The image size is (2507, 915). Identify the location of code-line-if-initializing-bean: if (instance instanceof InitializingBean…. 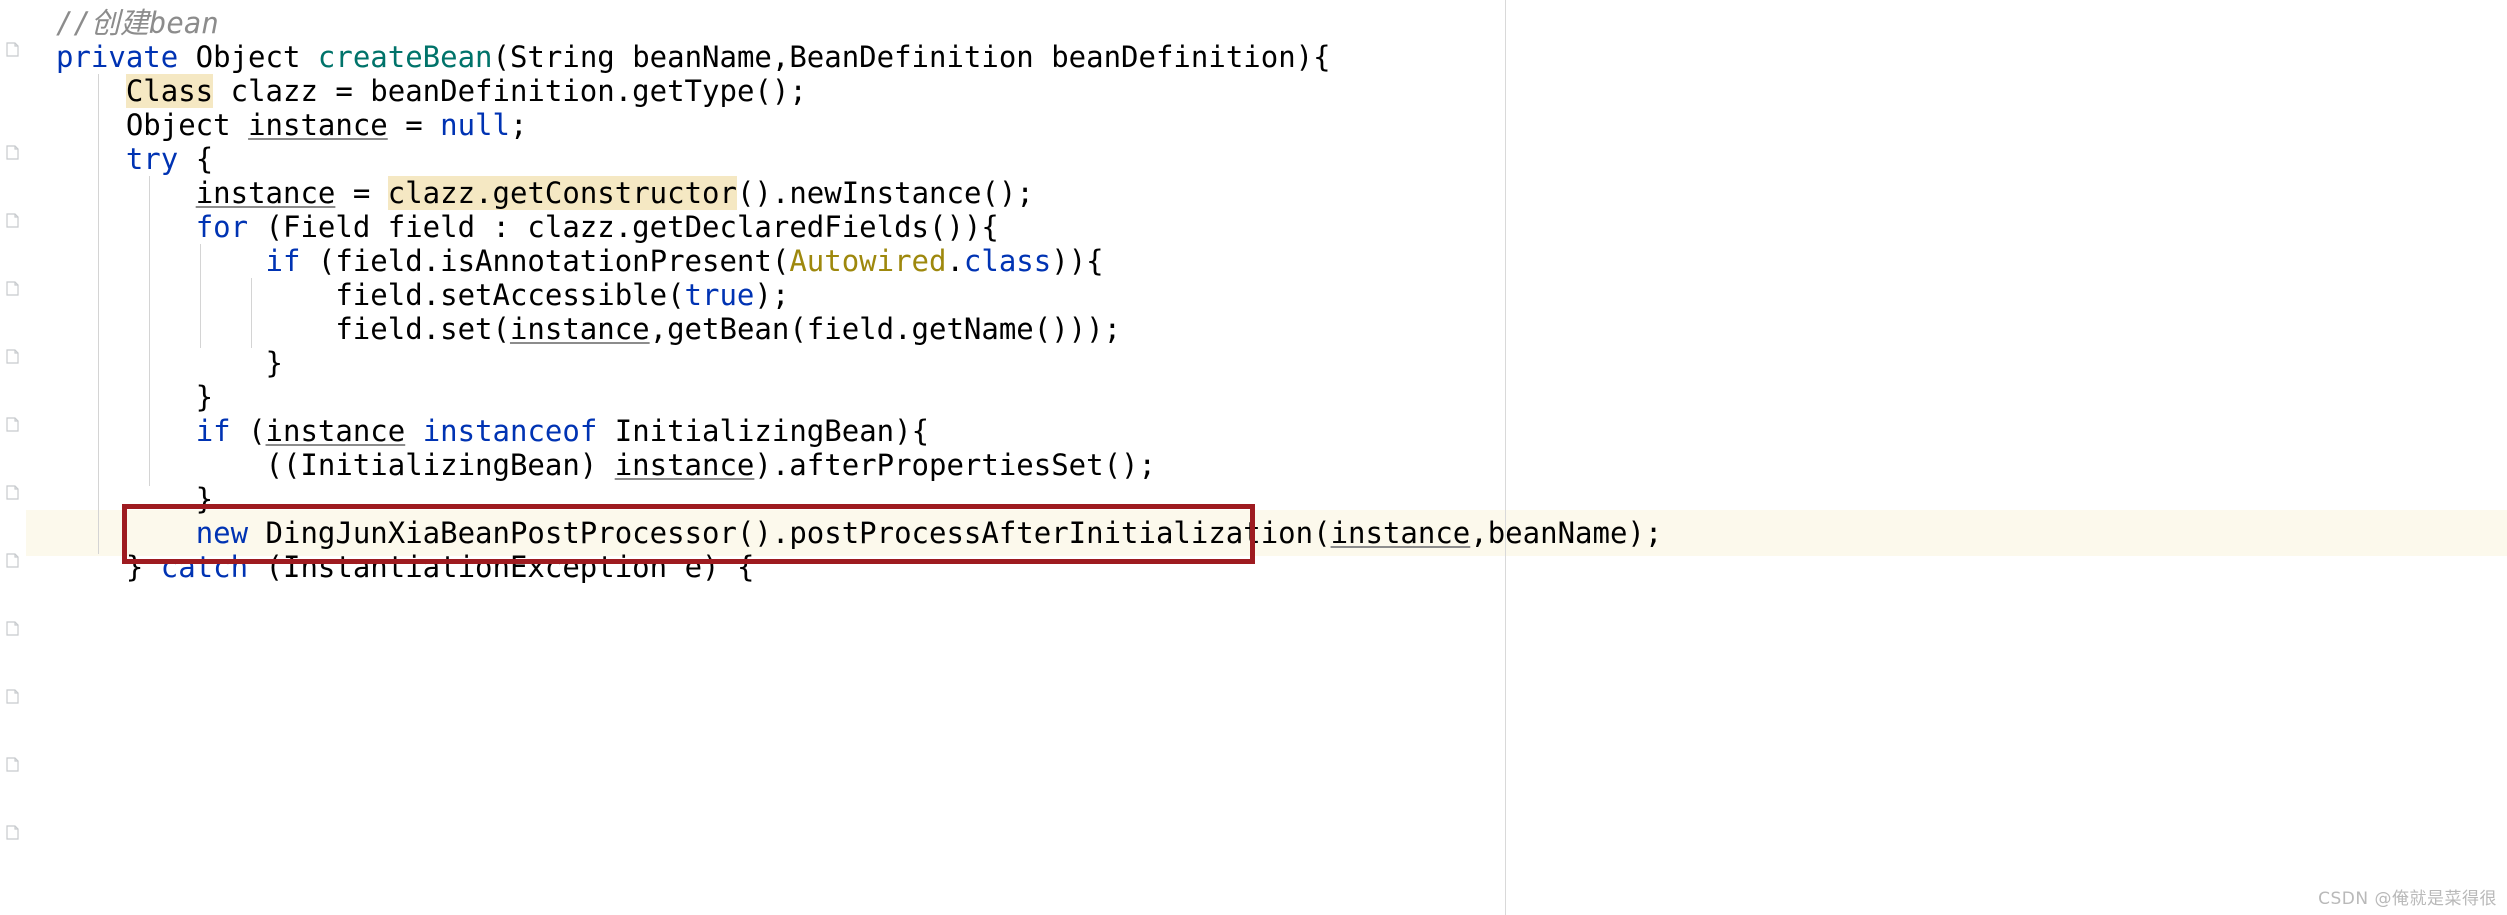
(492, 431).